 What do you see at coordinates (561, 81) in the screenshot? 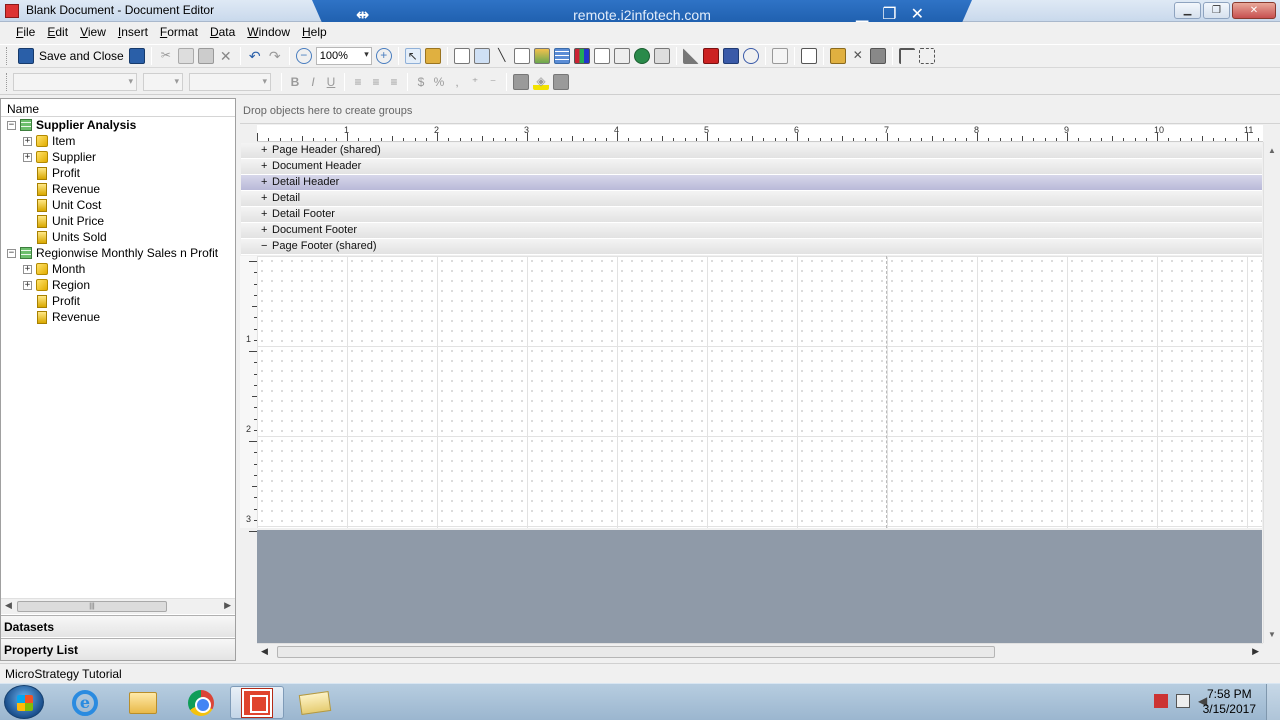
I see `font-color-icon` at bounding box center [561, 81].